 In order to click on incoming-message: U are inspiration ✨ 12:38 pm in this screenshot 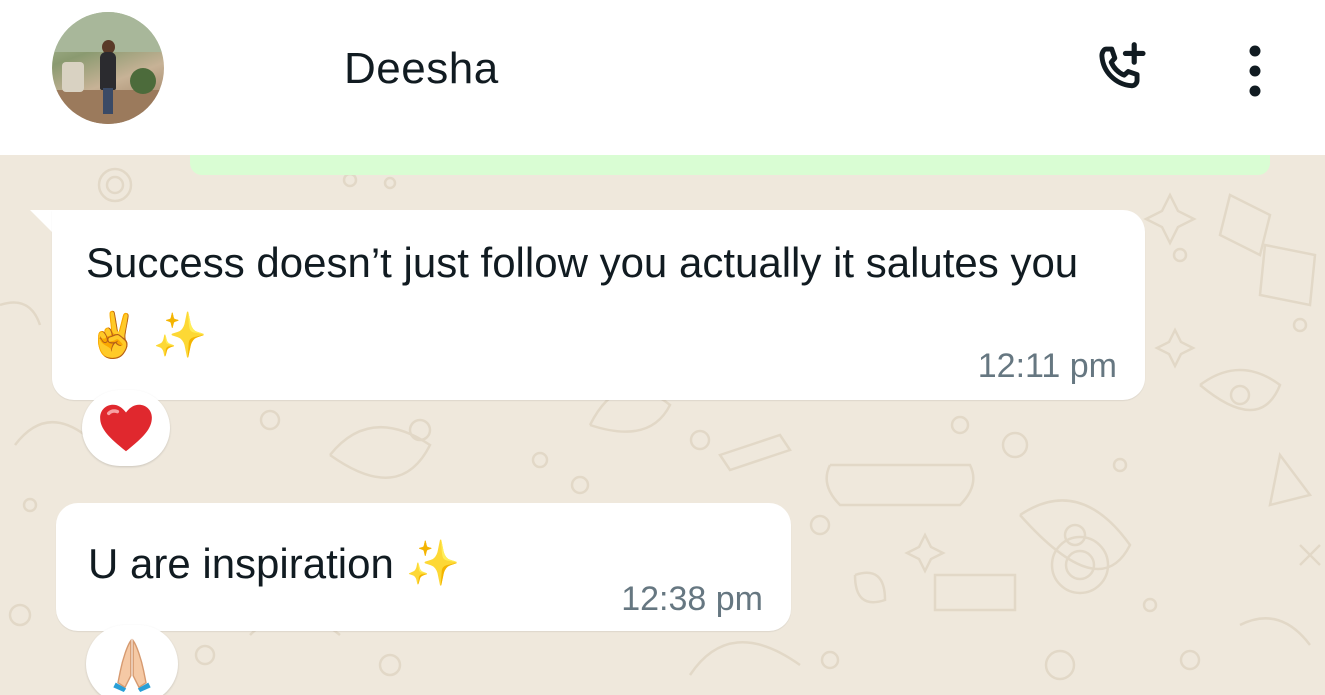, I will do `click(423, 567)`.